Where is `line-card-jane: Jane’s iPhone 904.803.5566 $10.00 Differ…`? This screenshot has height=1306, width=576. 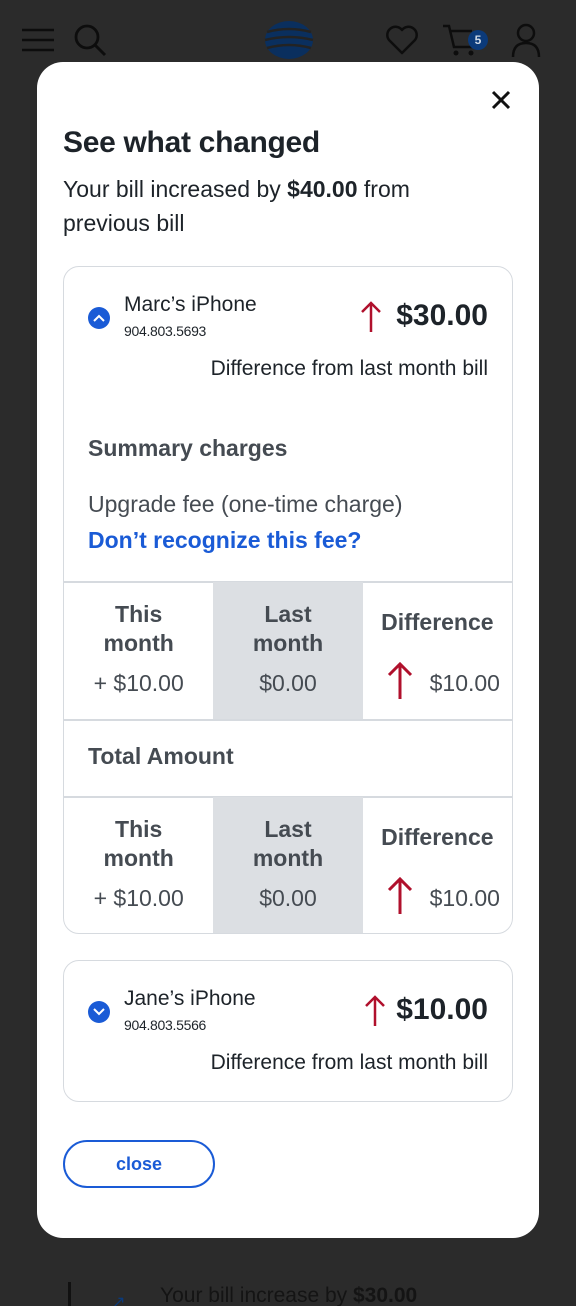
line-card-jane: Jane’s iPhone 904.803.5566 $10.00 Differ… is located at coordinates (288, 1031).